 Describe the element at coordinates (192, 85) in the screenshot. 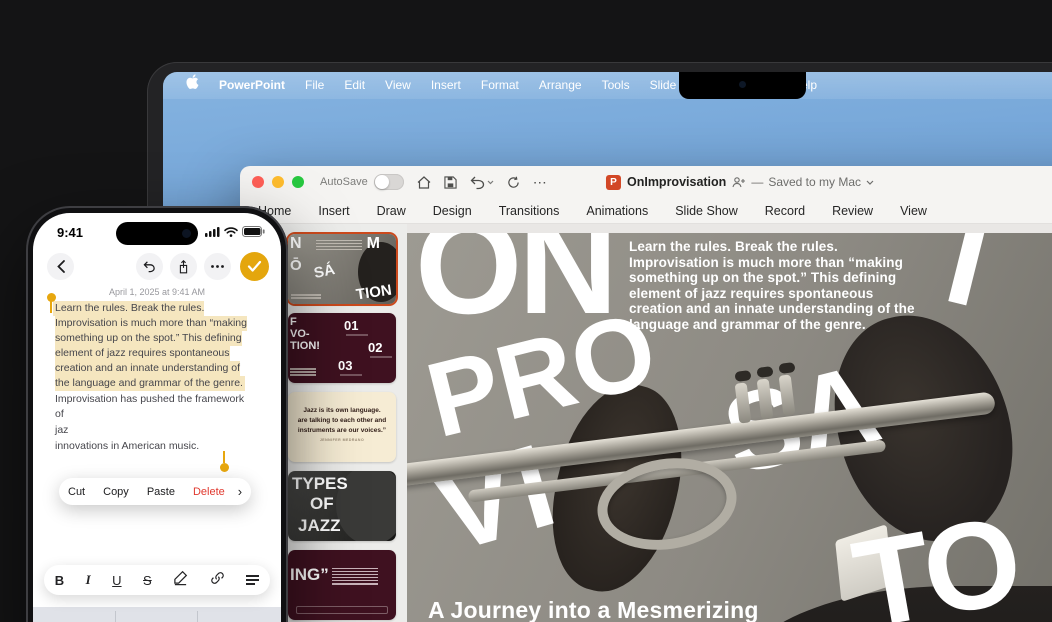

I see `apple-icon` at that location.